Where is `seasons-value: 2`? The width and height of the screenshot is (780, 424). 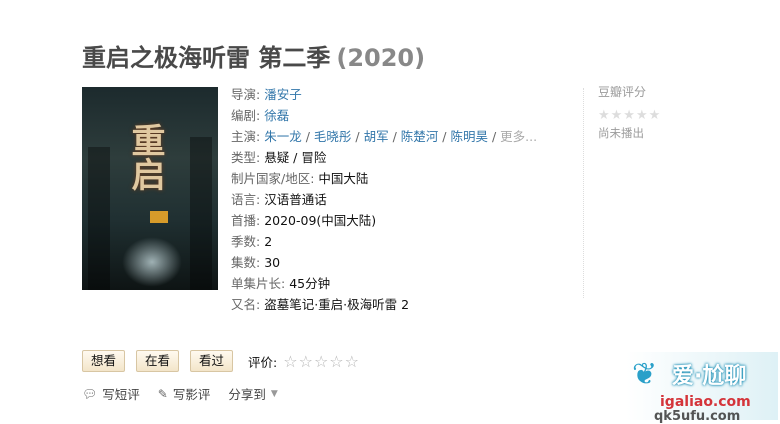
seasons-value: 2 is located at coordinates (268, 241).